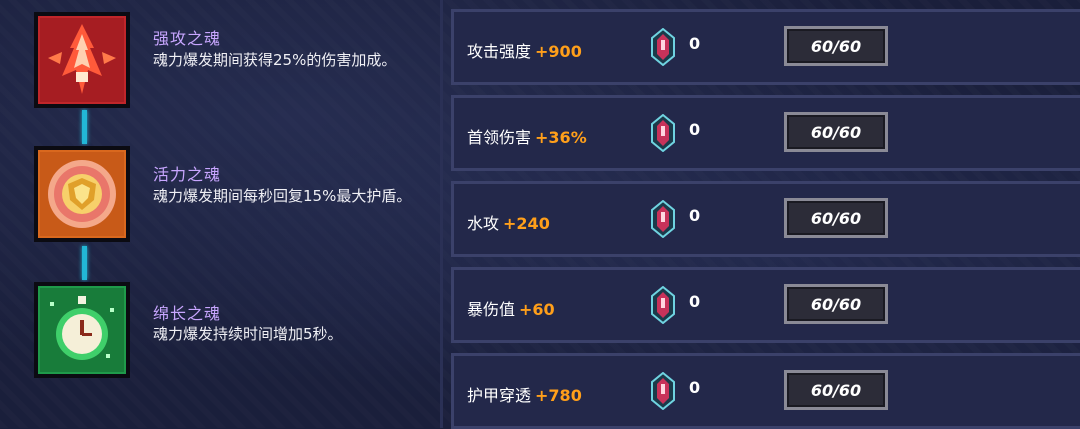 This screenshot has height=429, width=1080. I want to click on stat-label: 护甲穿透 +780, so click(524, 395).